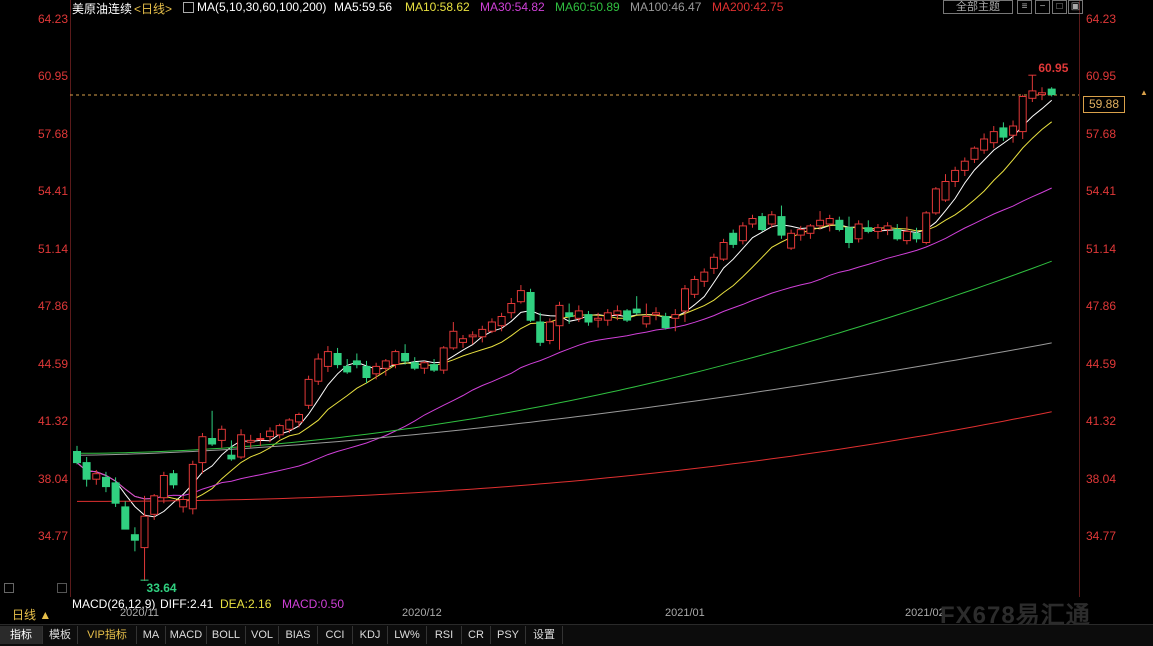 This screenshot has height=646, width=1153. What do you see at coordinates (52, 134) in the screenshot?
I see `left-axis-label: 57.68` at bounding box center [52, 134].